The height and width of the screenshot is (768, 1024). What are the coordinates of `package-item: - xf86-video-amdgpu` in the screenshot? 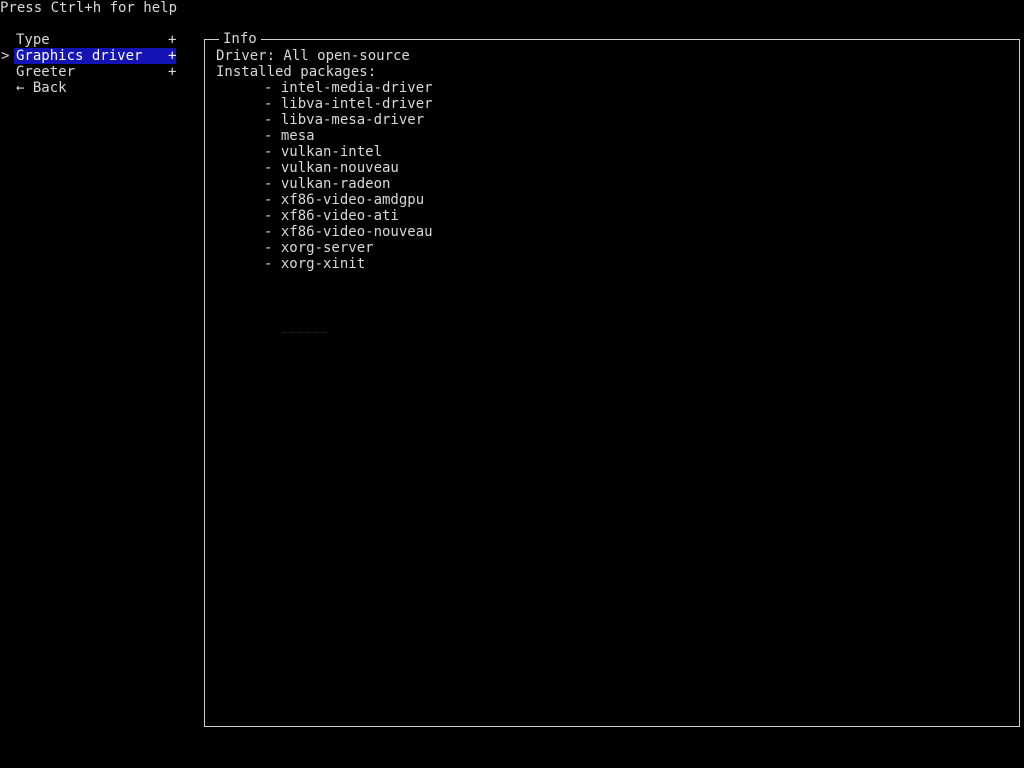 It's located at (344, 200).